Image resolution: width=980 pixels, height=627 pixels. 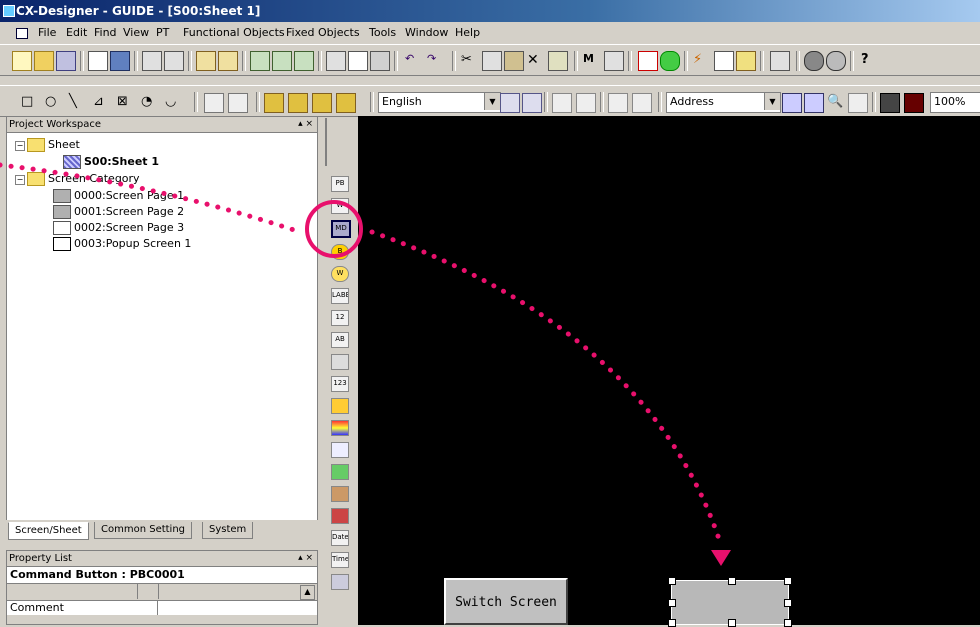 I want to click on redo-icon: ↷, so click(x=436, y=61).